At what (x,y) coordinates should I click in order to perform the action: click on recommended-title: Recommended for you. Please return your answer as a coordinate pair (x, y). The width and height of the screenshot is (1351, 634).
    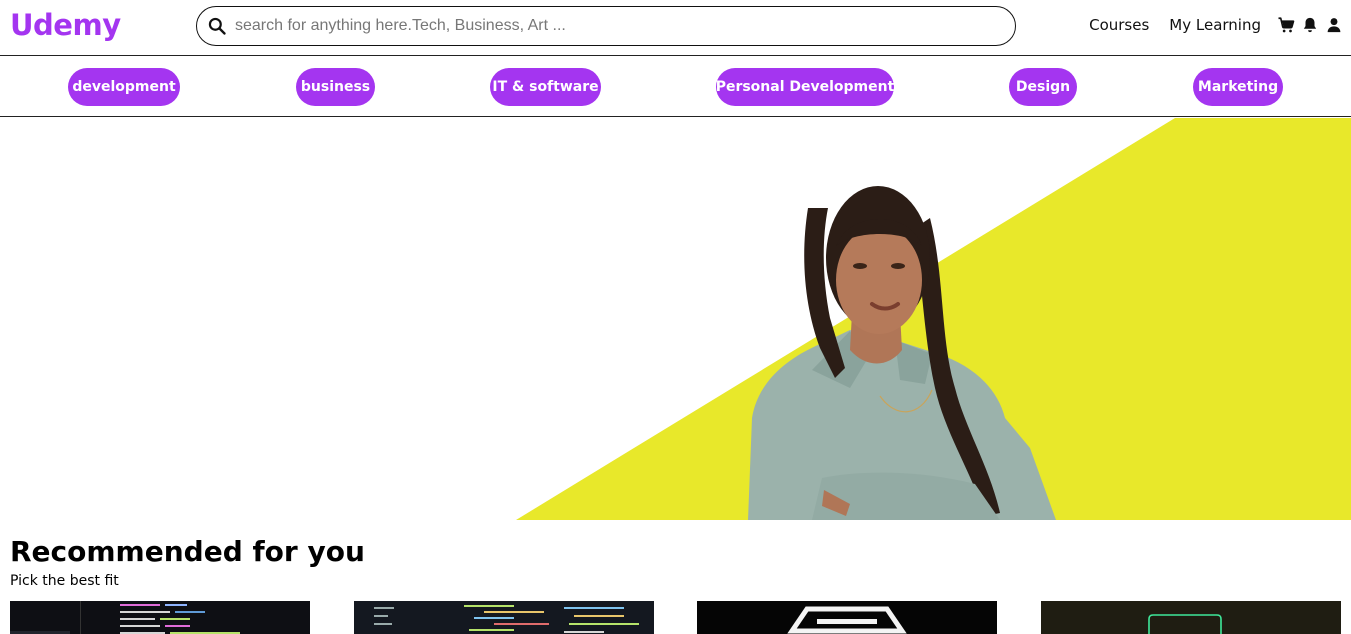
    Looking at the image, I should click on (187, 551).